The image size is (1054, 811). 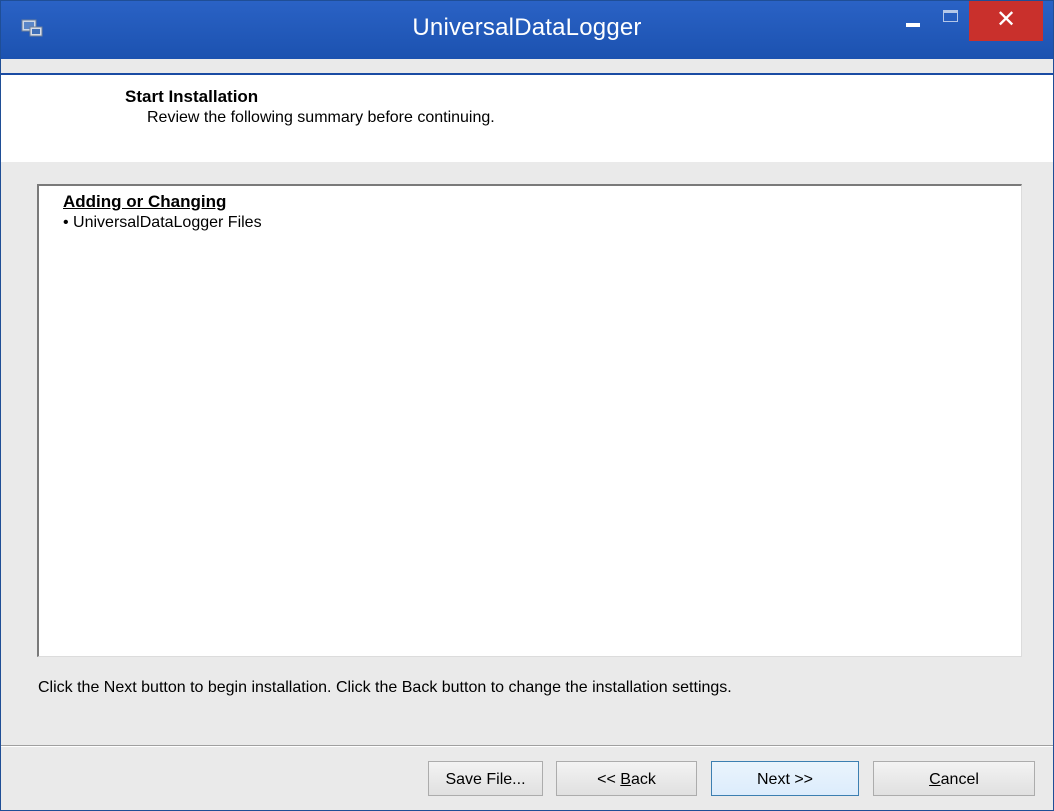 I want to click on button-separator, so click(x=527, y=746).